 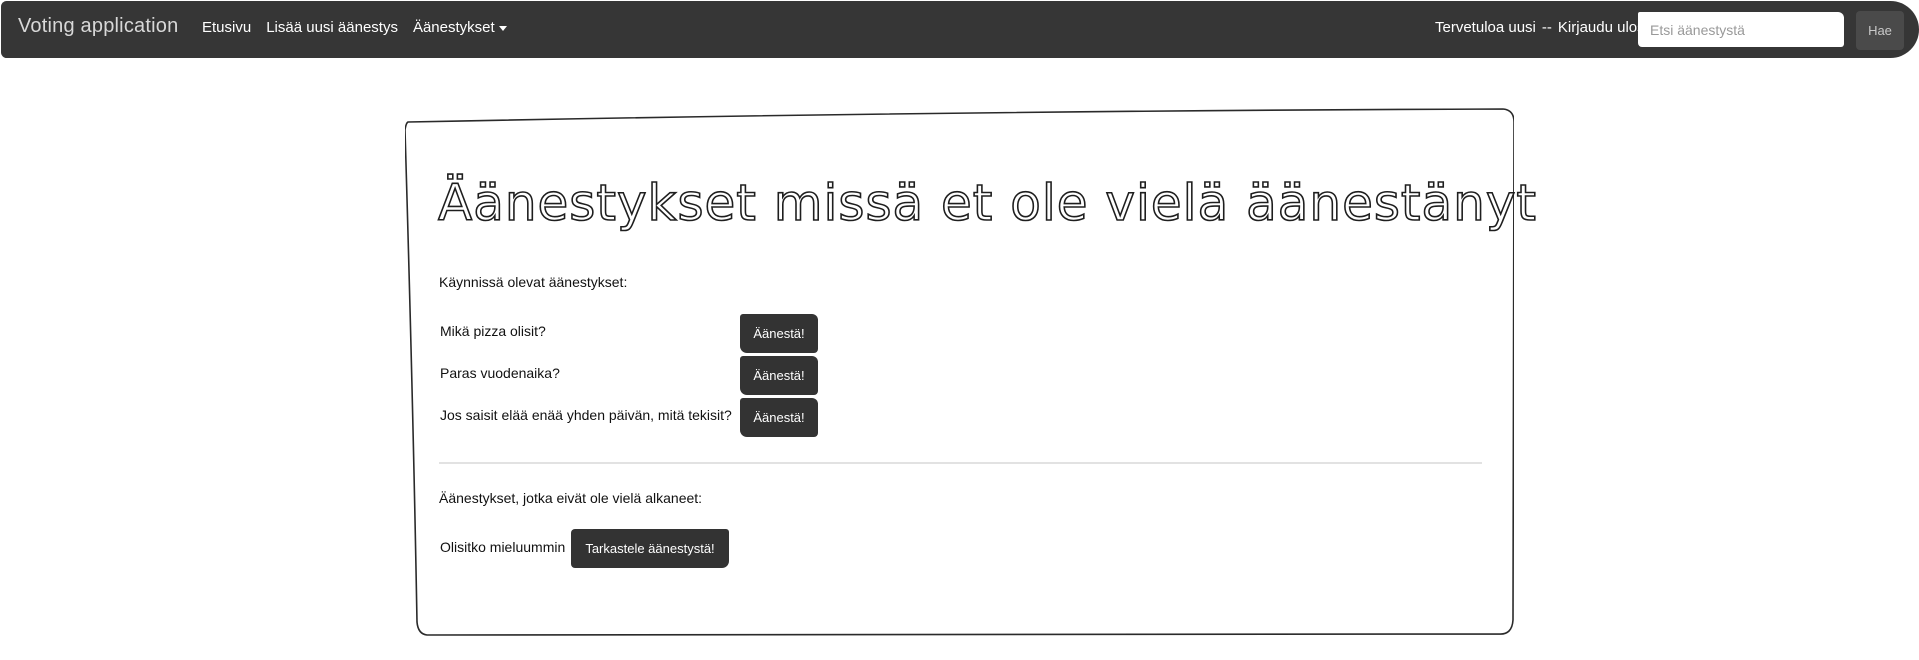 I want to click on nav-dropdown-polls-label: Äänestykset, so click(x=453, y=27).